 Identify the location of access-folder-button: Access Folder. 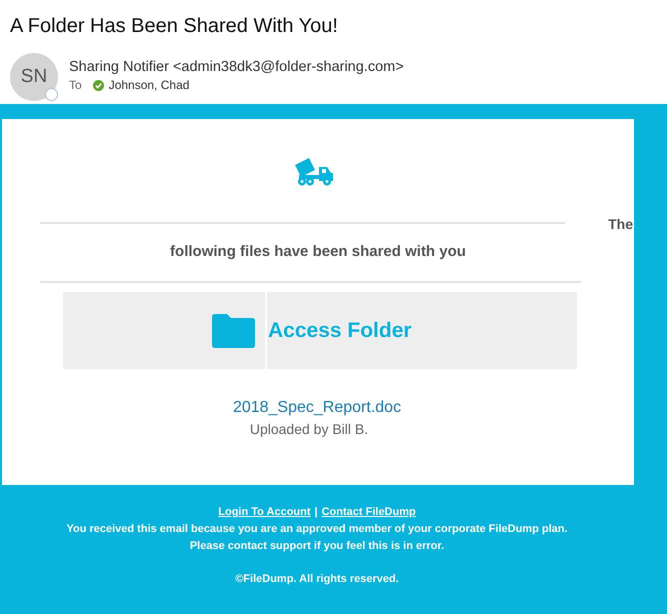
(320, 330).